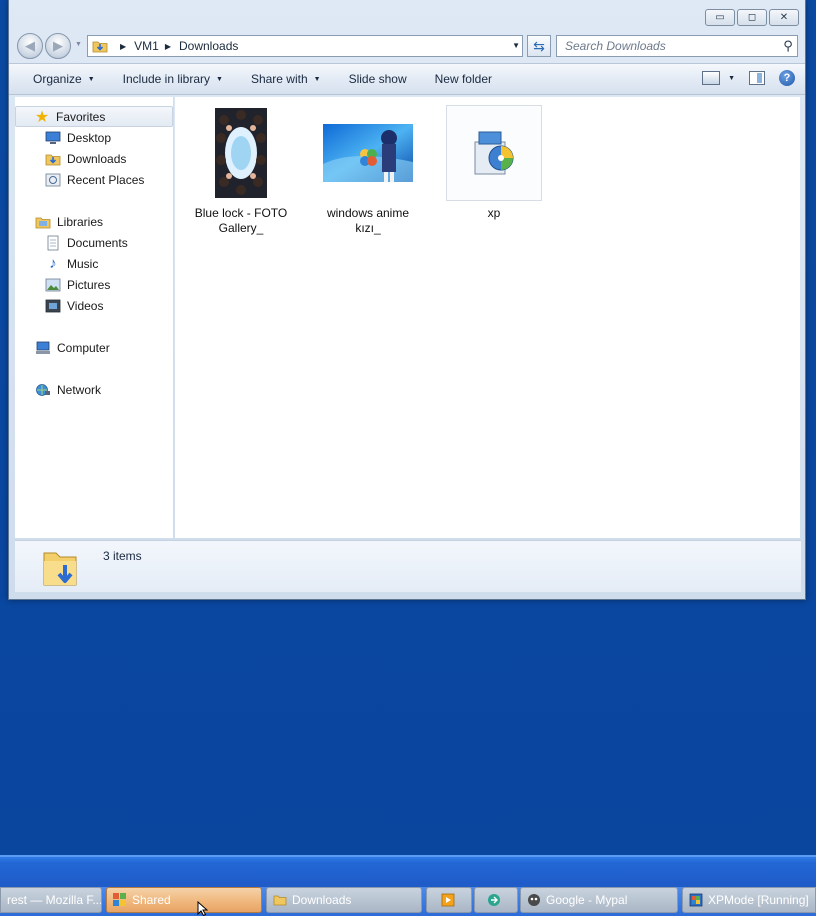  I want to click on window-controls: ▭ ◻ ✕, so click(752, 17).